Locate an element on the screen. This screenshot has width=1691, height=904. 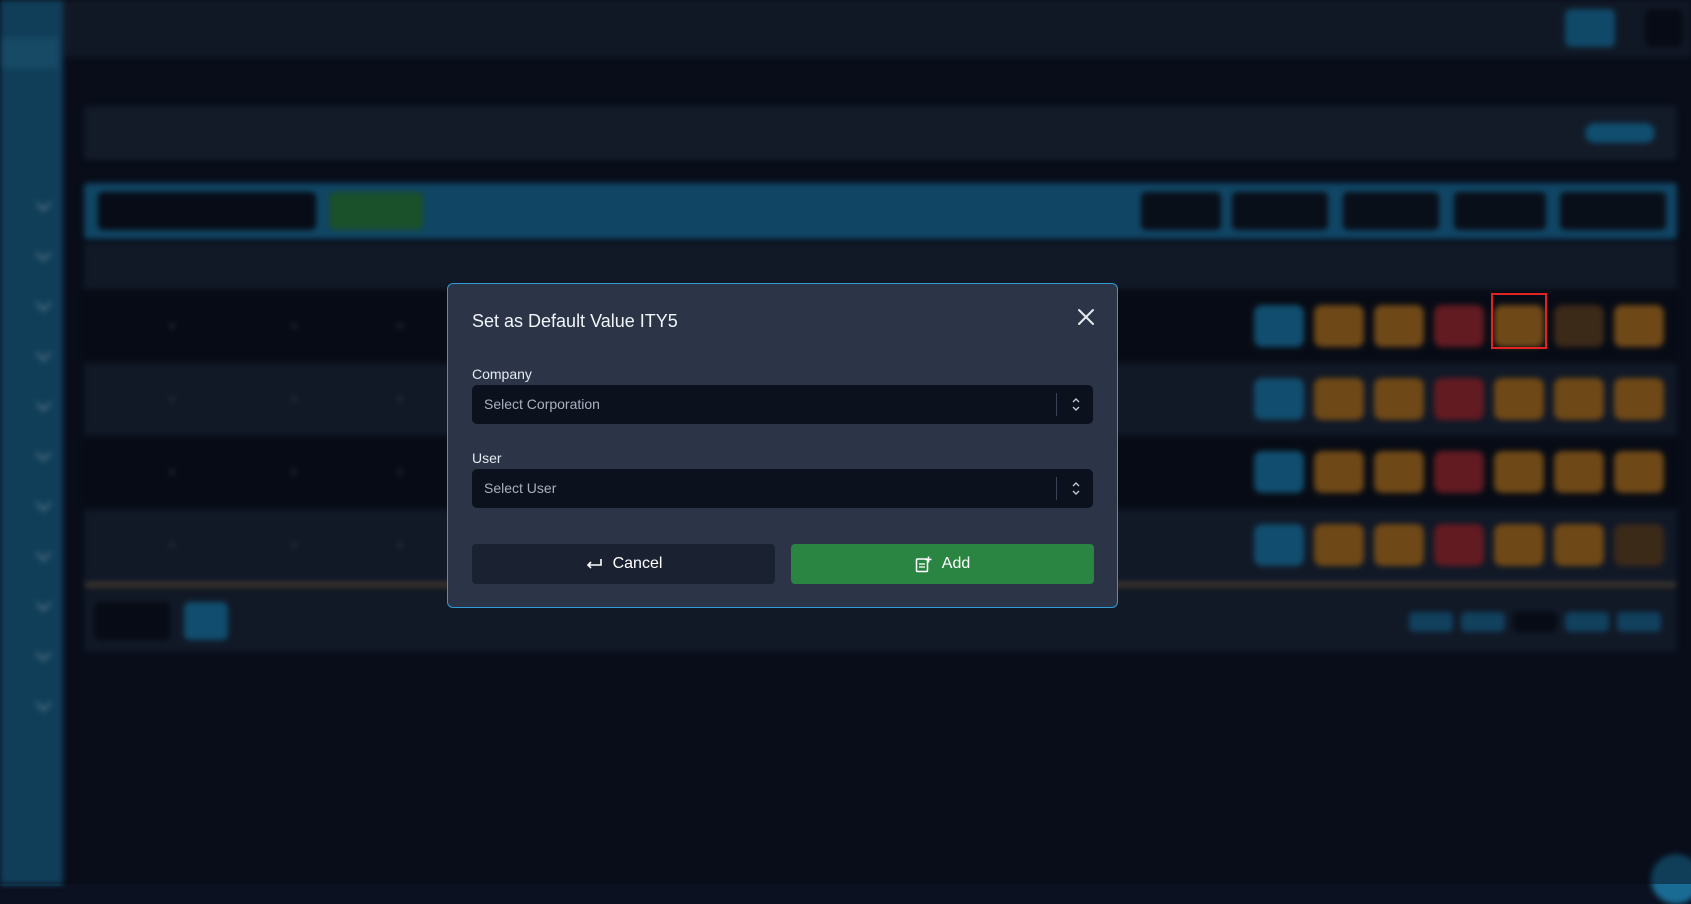
modal-title: Set as Default Value ITY5 is located at coordinates (575, 321).